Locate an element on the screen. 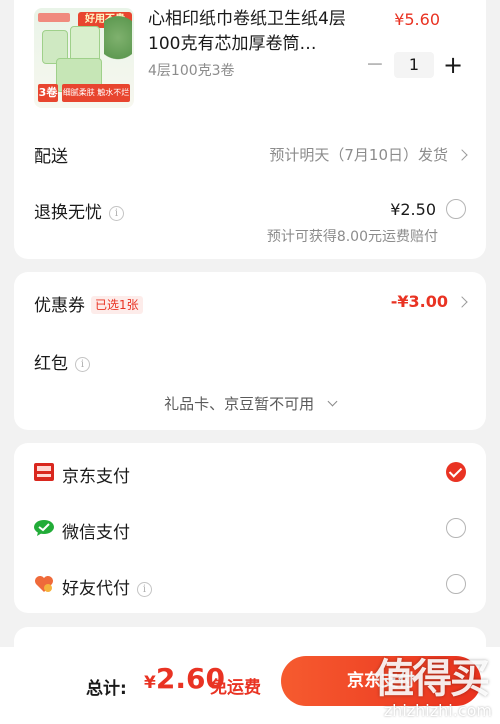 This screenshot has width=500, height=724. coupon-label: 优惠券 is located at coordinates (59, 306).